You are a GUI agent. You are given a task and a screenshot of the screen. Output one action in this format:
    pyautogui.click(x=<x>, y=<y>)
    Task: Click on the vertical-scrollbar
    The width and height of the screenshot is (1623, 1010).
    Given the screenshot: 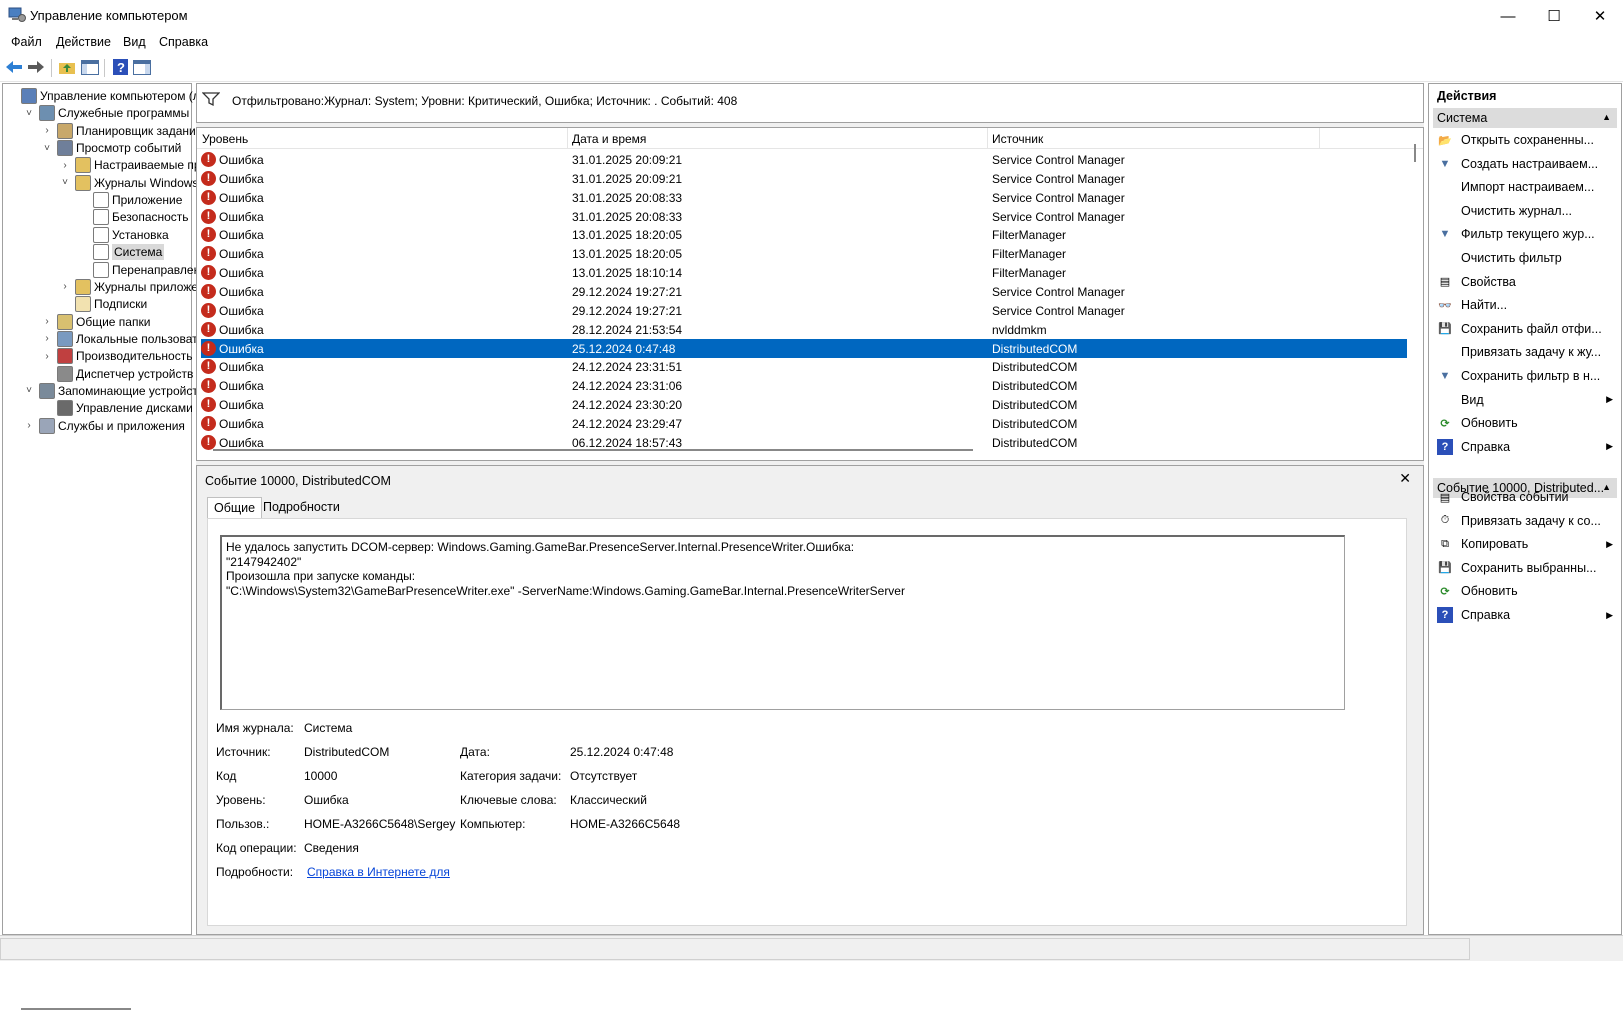 What is the action you would take?
    pyautogui.click(x=1415, y=153)
    